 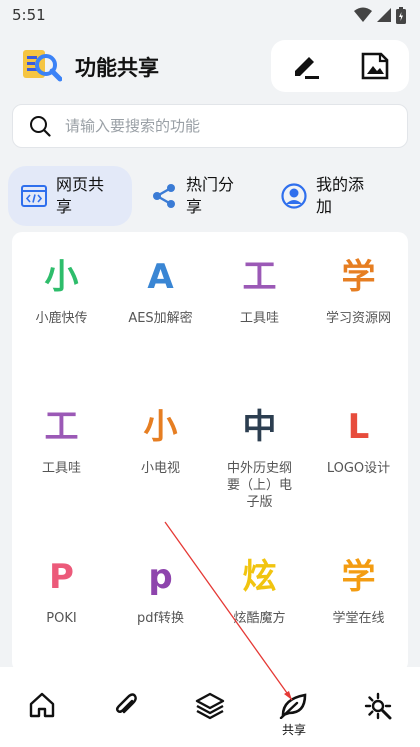 What do you see at coordinates (259, 485) in the screenshot?
I see `grid-item-label: 中外历史纲要（上）电子版` at bounding box center [259, 485].